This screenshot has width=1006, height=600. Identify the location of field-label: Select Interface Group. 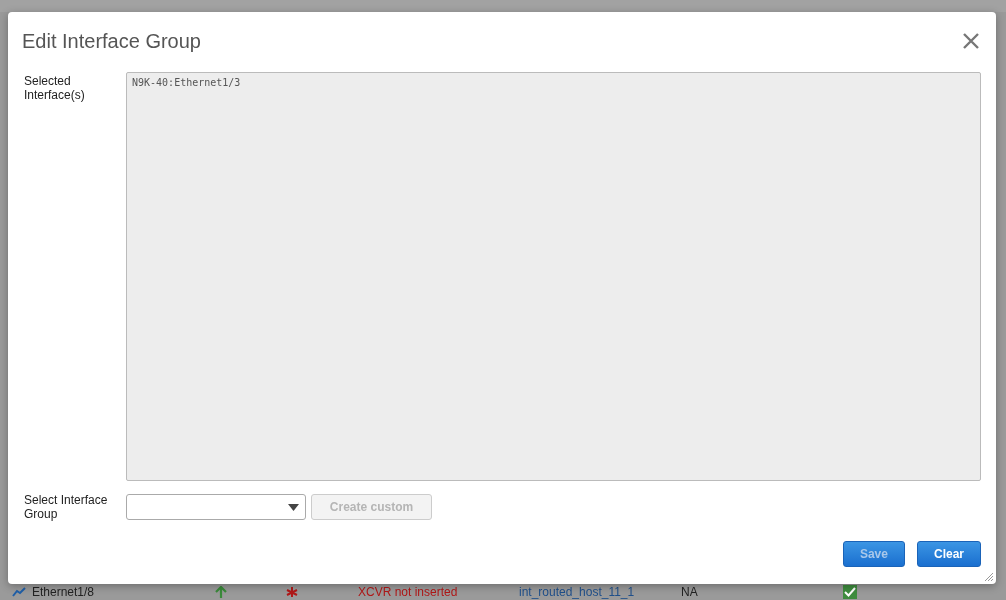
(66, 507).